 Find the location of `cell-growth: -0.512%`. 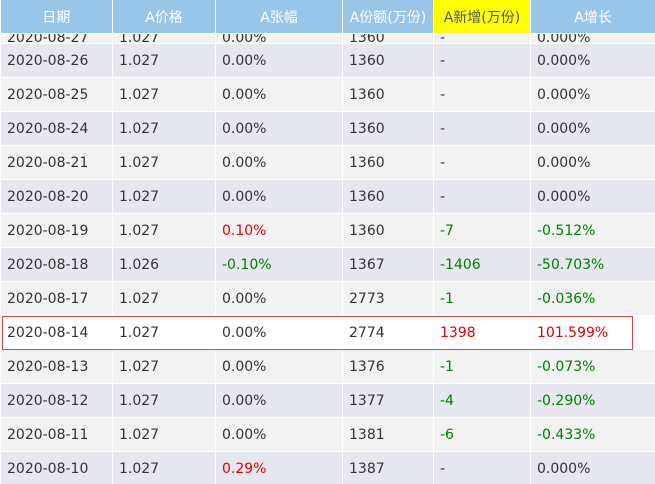

cell-growth: -0.512% is located at coordinates (592, 230).